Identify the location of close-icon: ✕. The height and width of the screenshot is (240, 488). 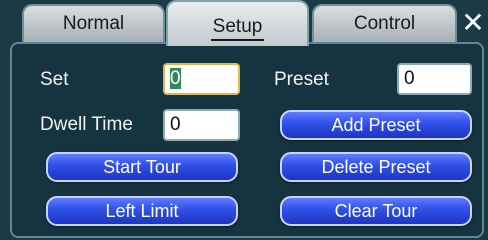
(473, 22).